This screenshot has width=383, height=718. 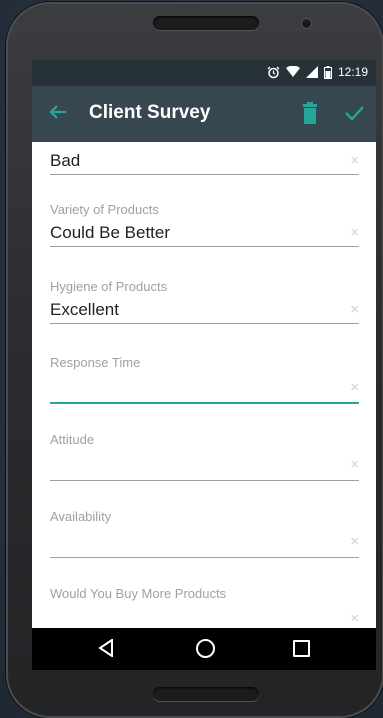 I want to click on bottom-speaker, so click(x=206, y=694).